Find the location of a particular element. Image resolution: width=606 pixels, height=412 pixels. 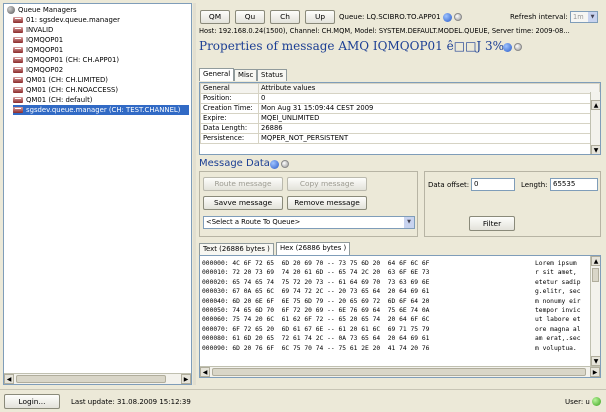

message-data-help-icon is located at coordinates (274, 164).